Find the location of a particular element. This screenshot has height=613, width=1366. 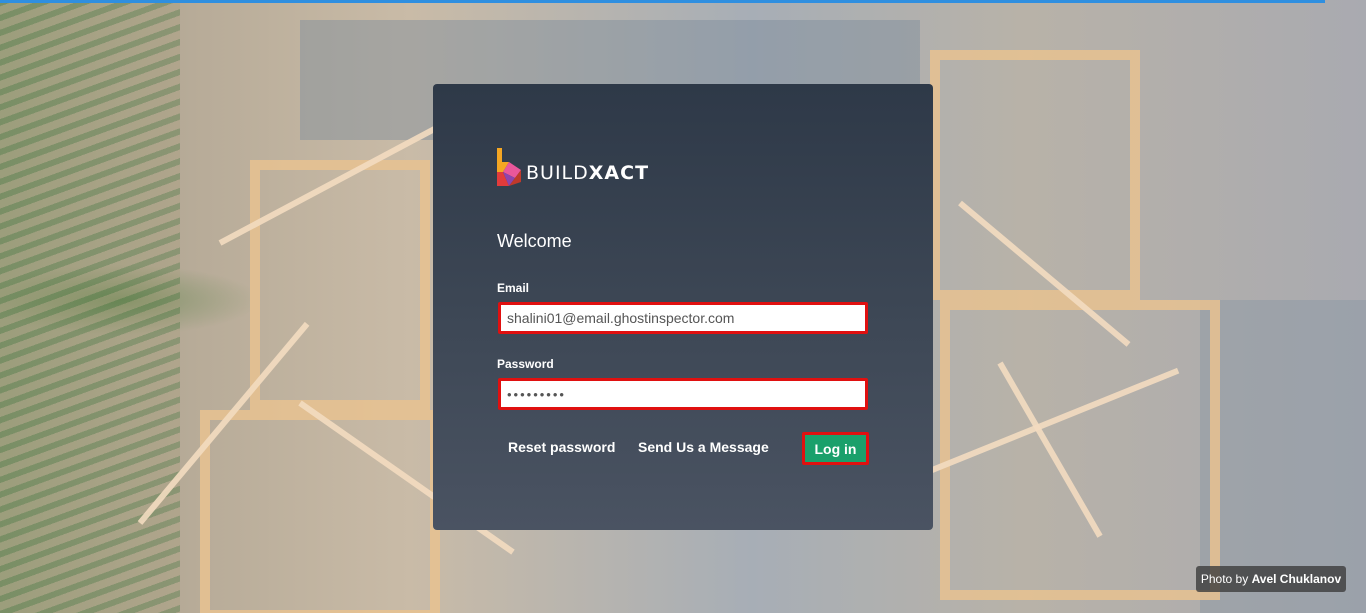

email-field is located at coordinates (683, 318).